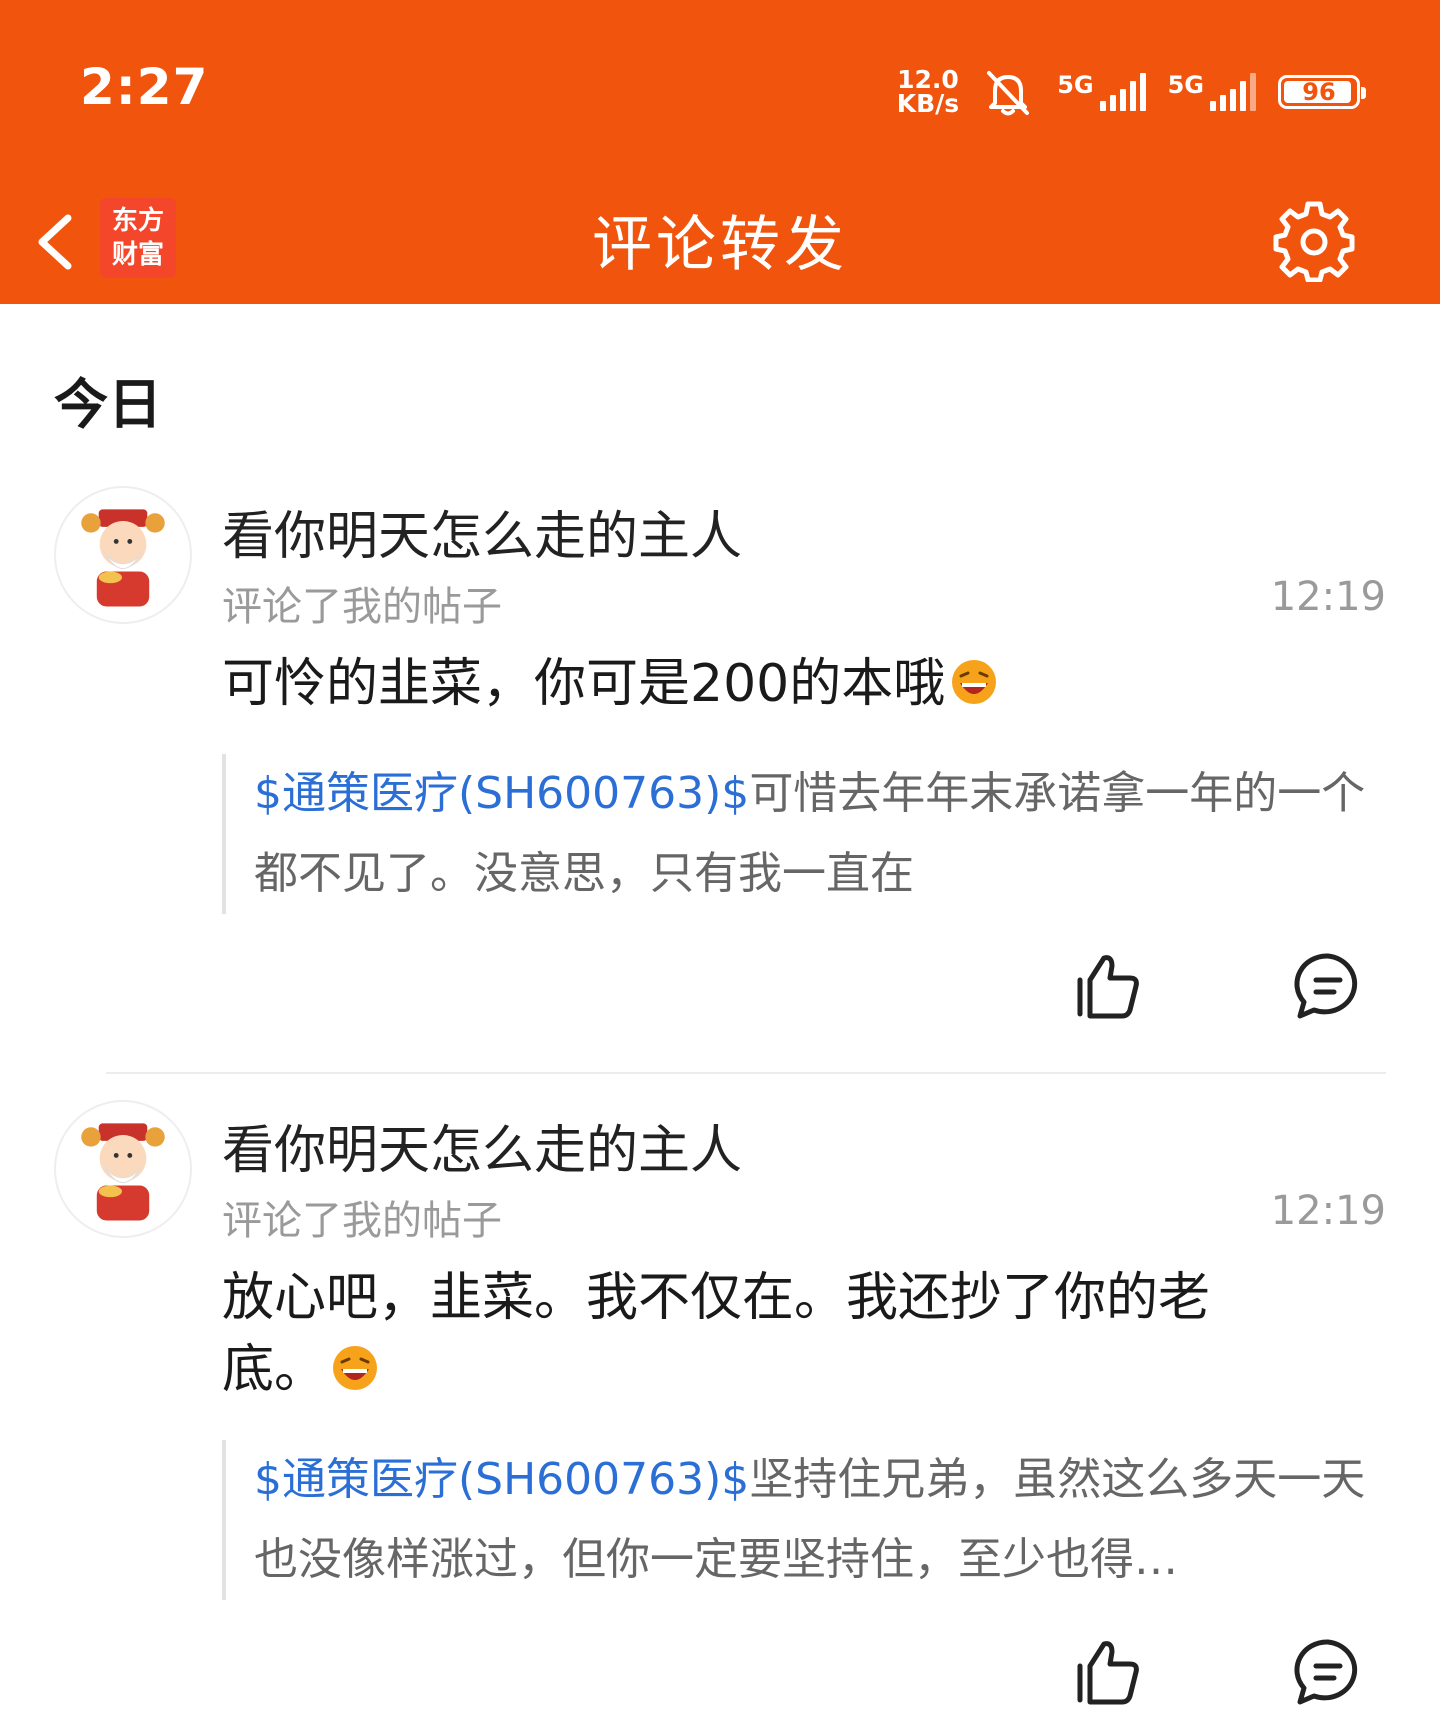 The width and height of the screenshot is (1440, 1734). What do you see at coordinates (1319, 92) in the screenshot?
I see `battery-level: 96` at bounding box center [1319, 92].